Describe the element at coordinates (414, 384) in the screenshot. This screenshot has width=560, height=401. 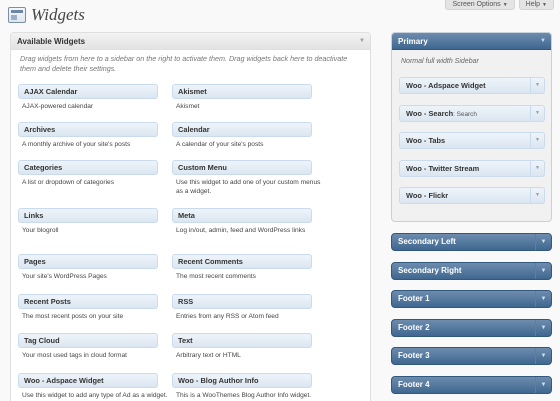
I see `sidebar-collapsed-title: Footer 4` at that location.